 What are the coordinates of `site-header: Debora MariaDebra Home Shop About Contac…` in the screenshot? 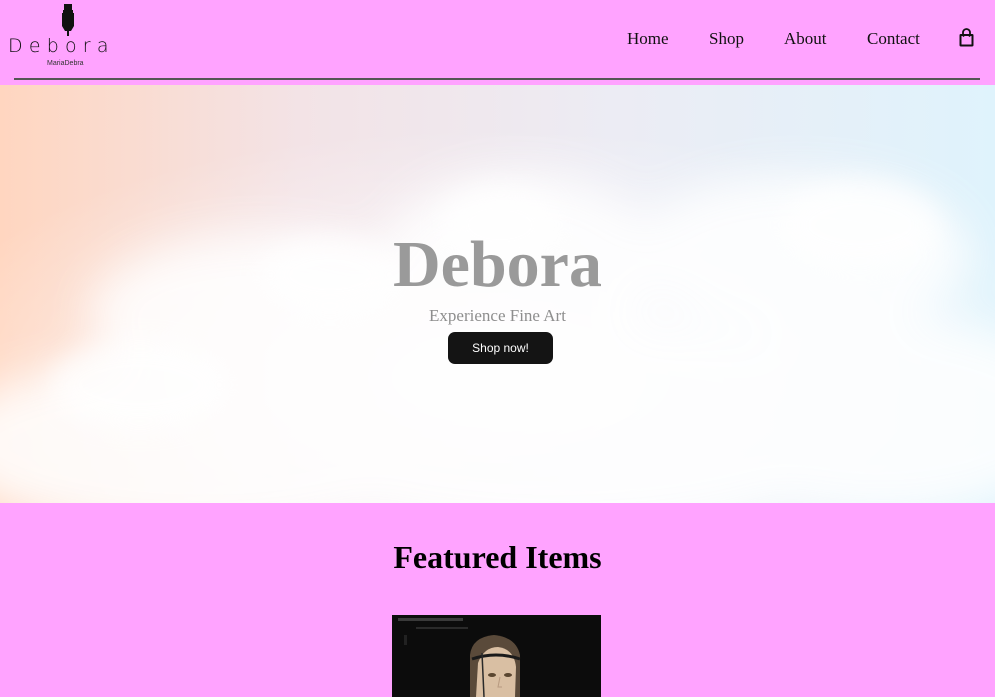 It's located at (497, 42).